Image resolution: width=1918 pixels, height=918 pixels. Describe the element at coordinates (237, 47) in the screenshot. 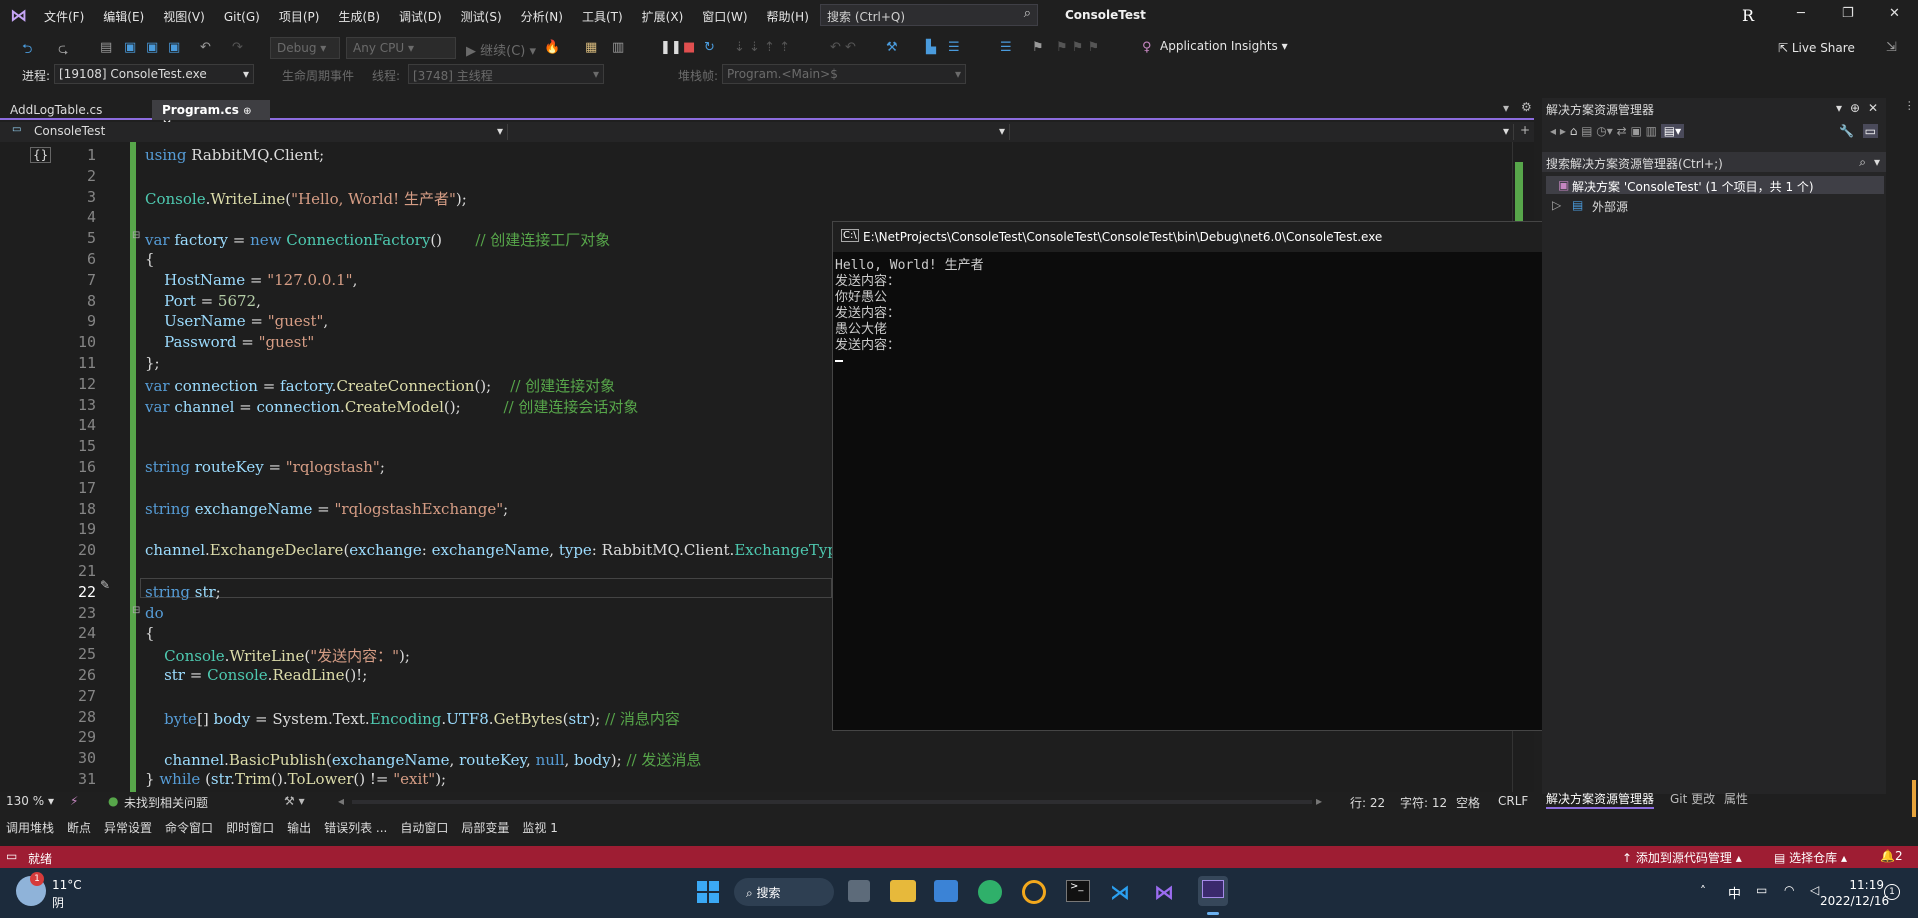

I see `redo-icon: ↷` at that location.